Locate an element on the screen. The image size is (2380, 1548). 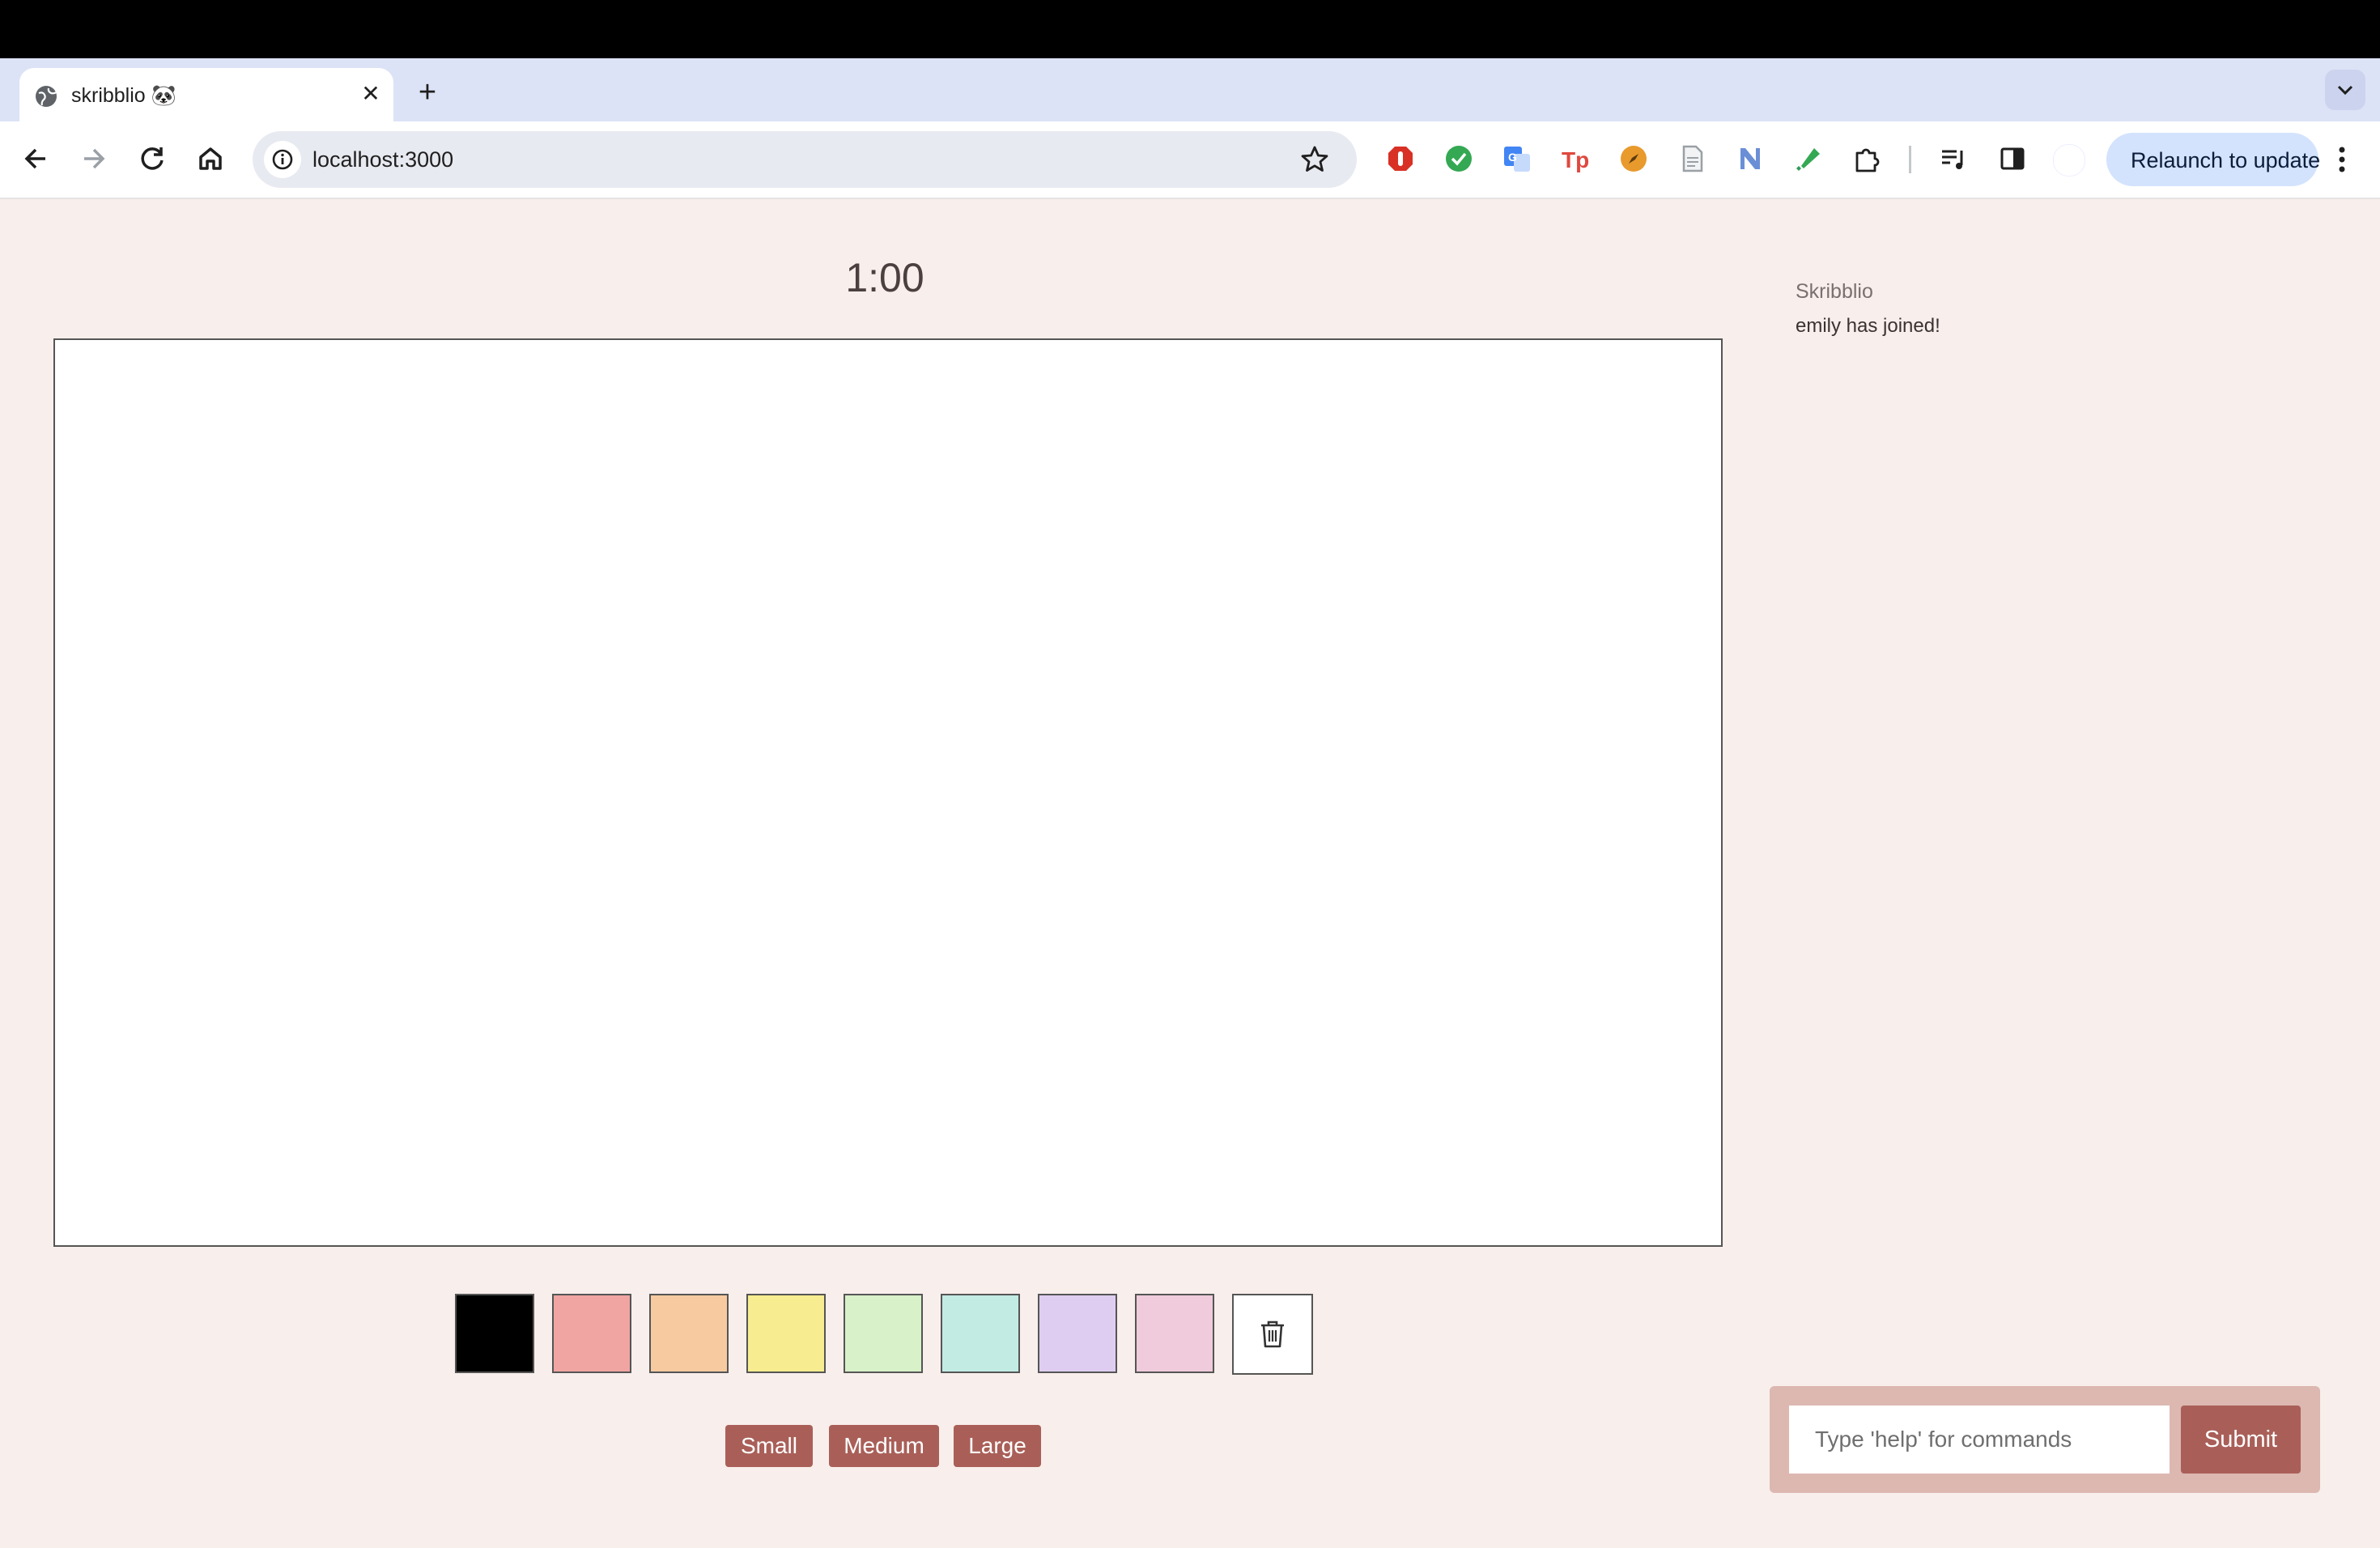
chevron-down-icon is located at coordinates (2345, 91).